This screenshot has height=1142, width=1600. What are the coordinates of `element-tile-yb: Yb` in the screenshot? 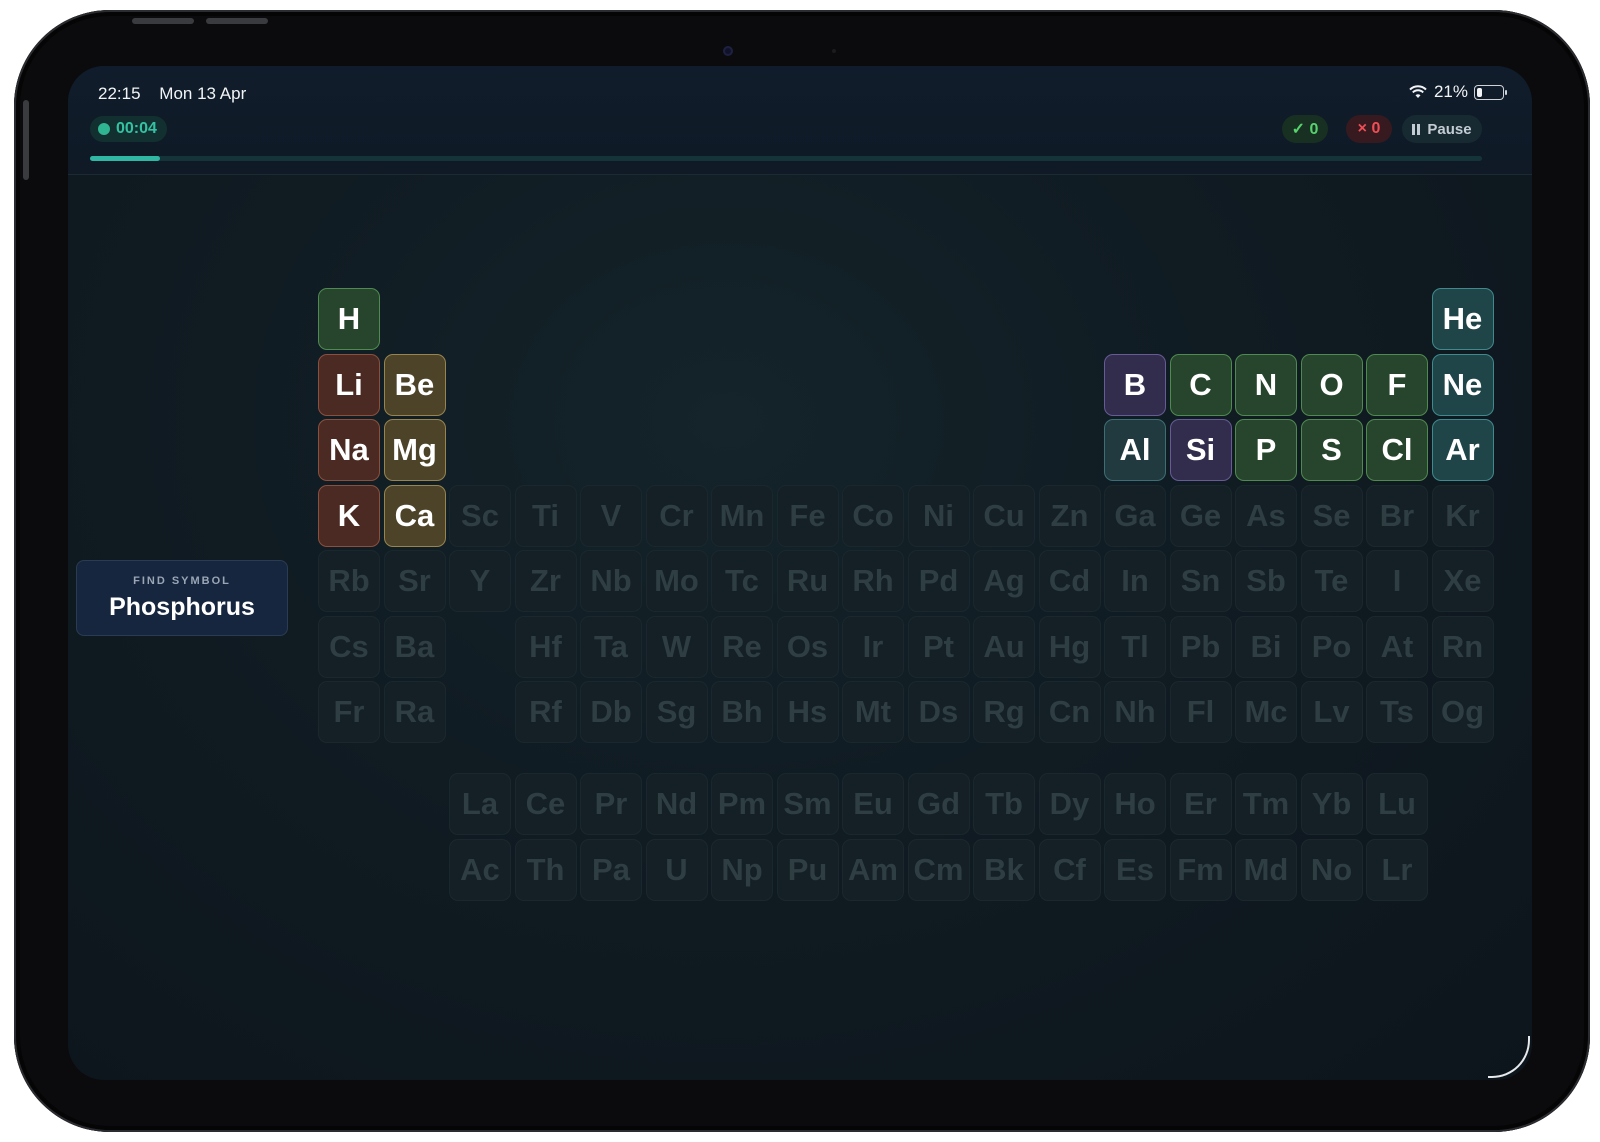 It's located at (1331, 804).